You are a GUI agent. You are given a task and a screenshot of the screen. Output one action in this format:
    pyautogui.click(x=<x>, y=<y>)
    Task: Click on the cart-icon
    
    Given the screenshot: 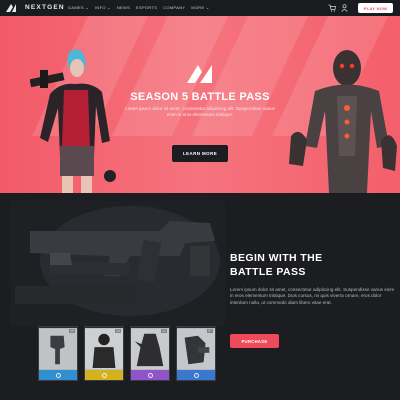 What is the action you would take?
    pyautogui.click(x=332, y=8)
    